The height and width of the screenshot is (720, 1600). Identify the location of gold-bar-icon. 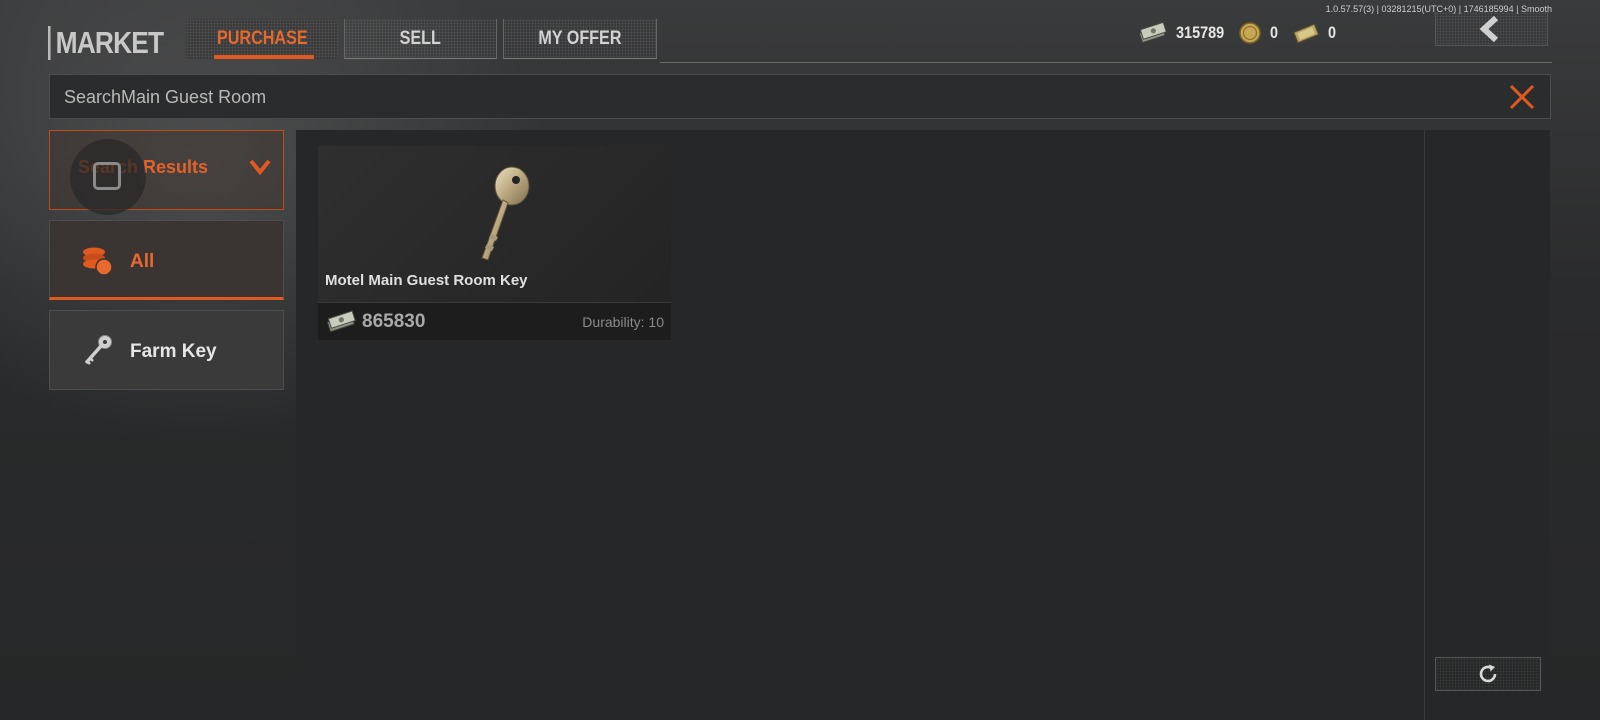
(1306, 33).